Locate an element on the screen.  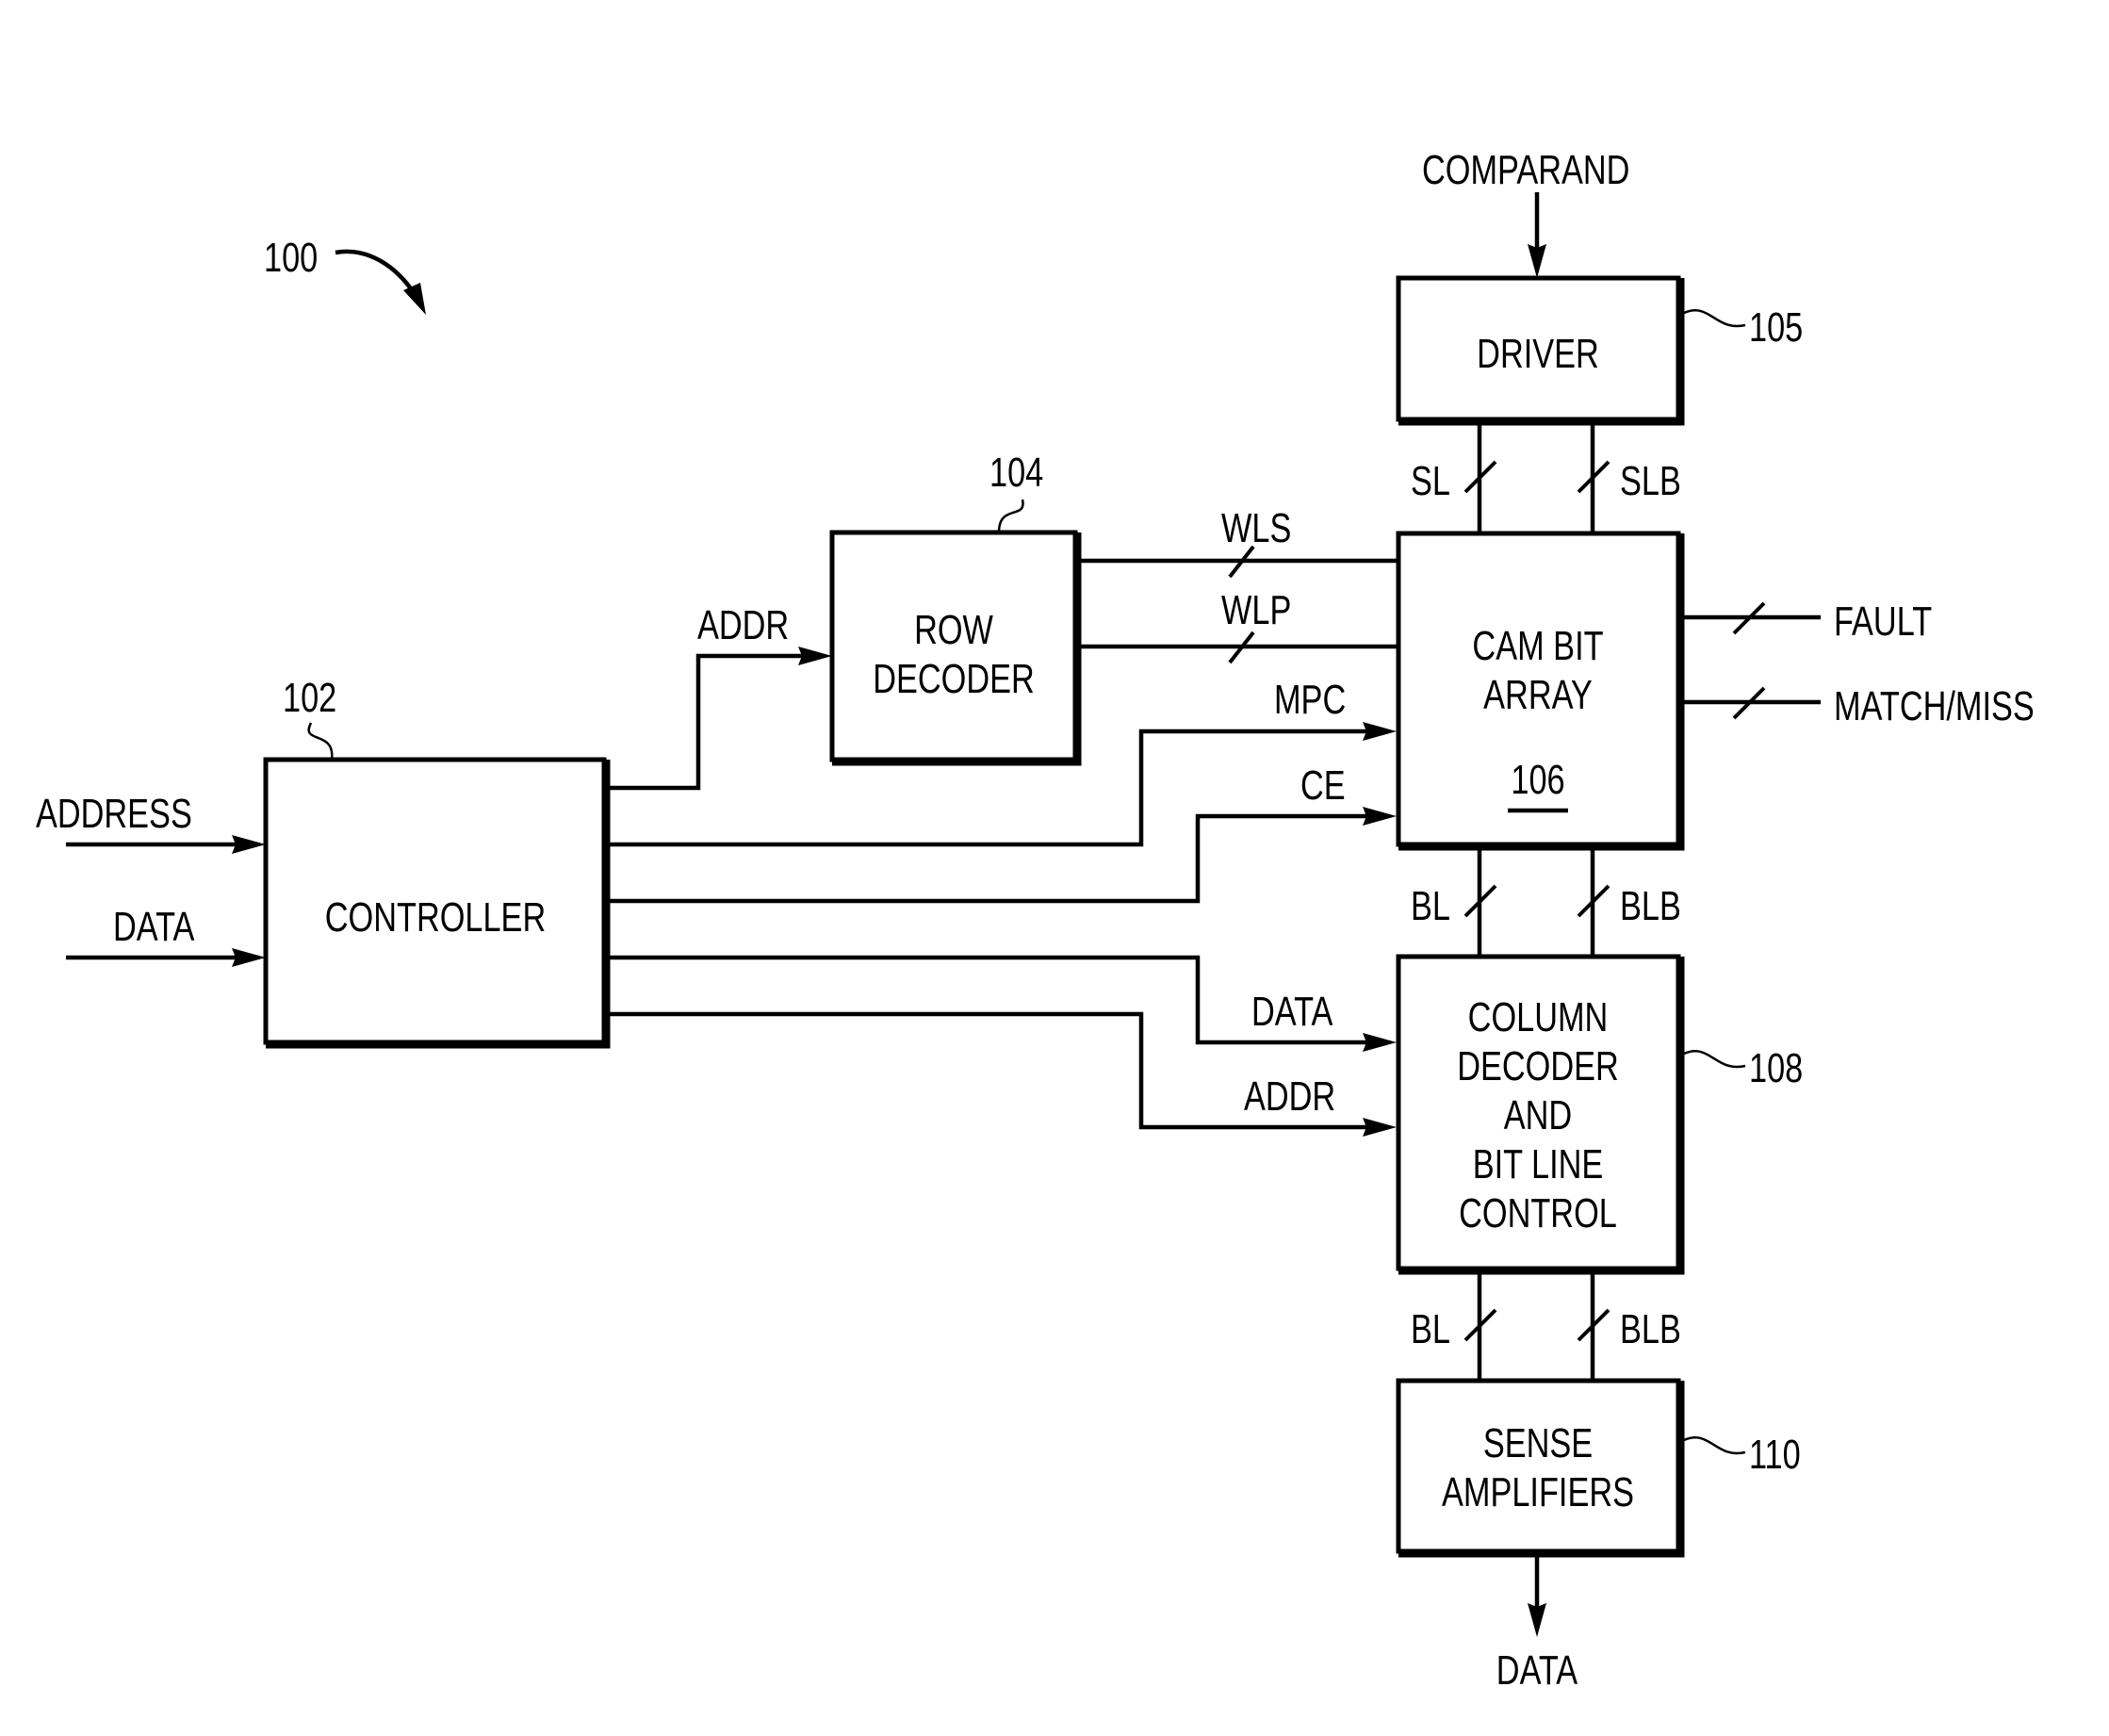
sense-amplifiers-ref-label: 110 is located at coordinates (1775, 1455).